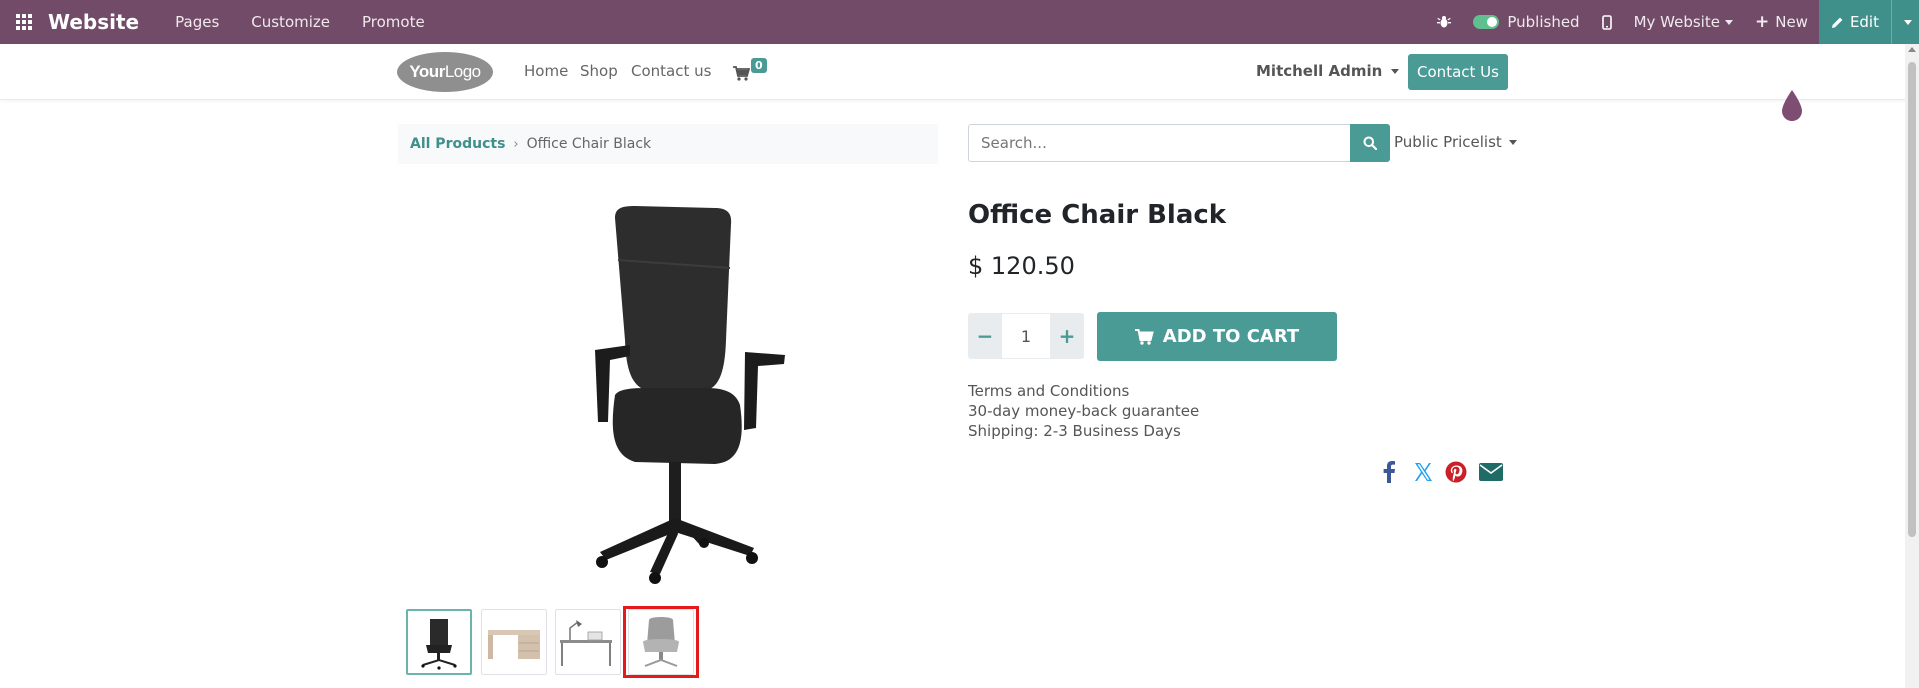 The image size is (1919, 688). Describe the element at coordinates (1159, 143) in the screenshot. I see `product-search-input` at that location.